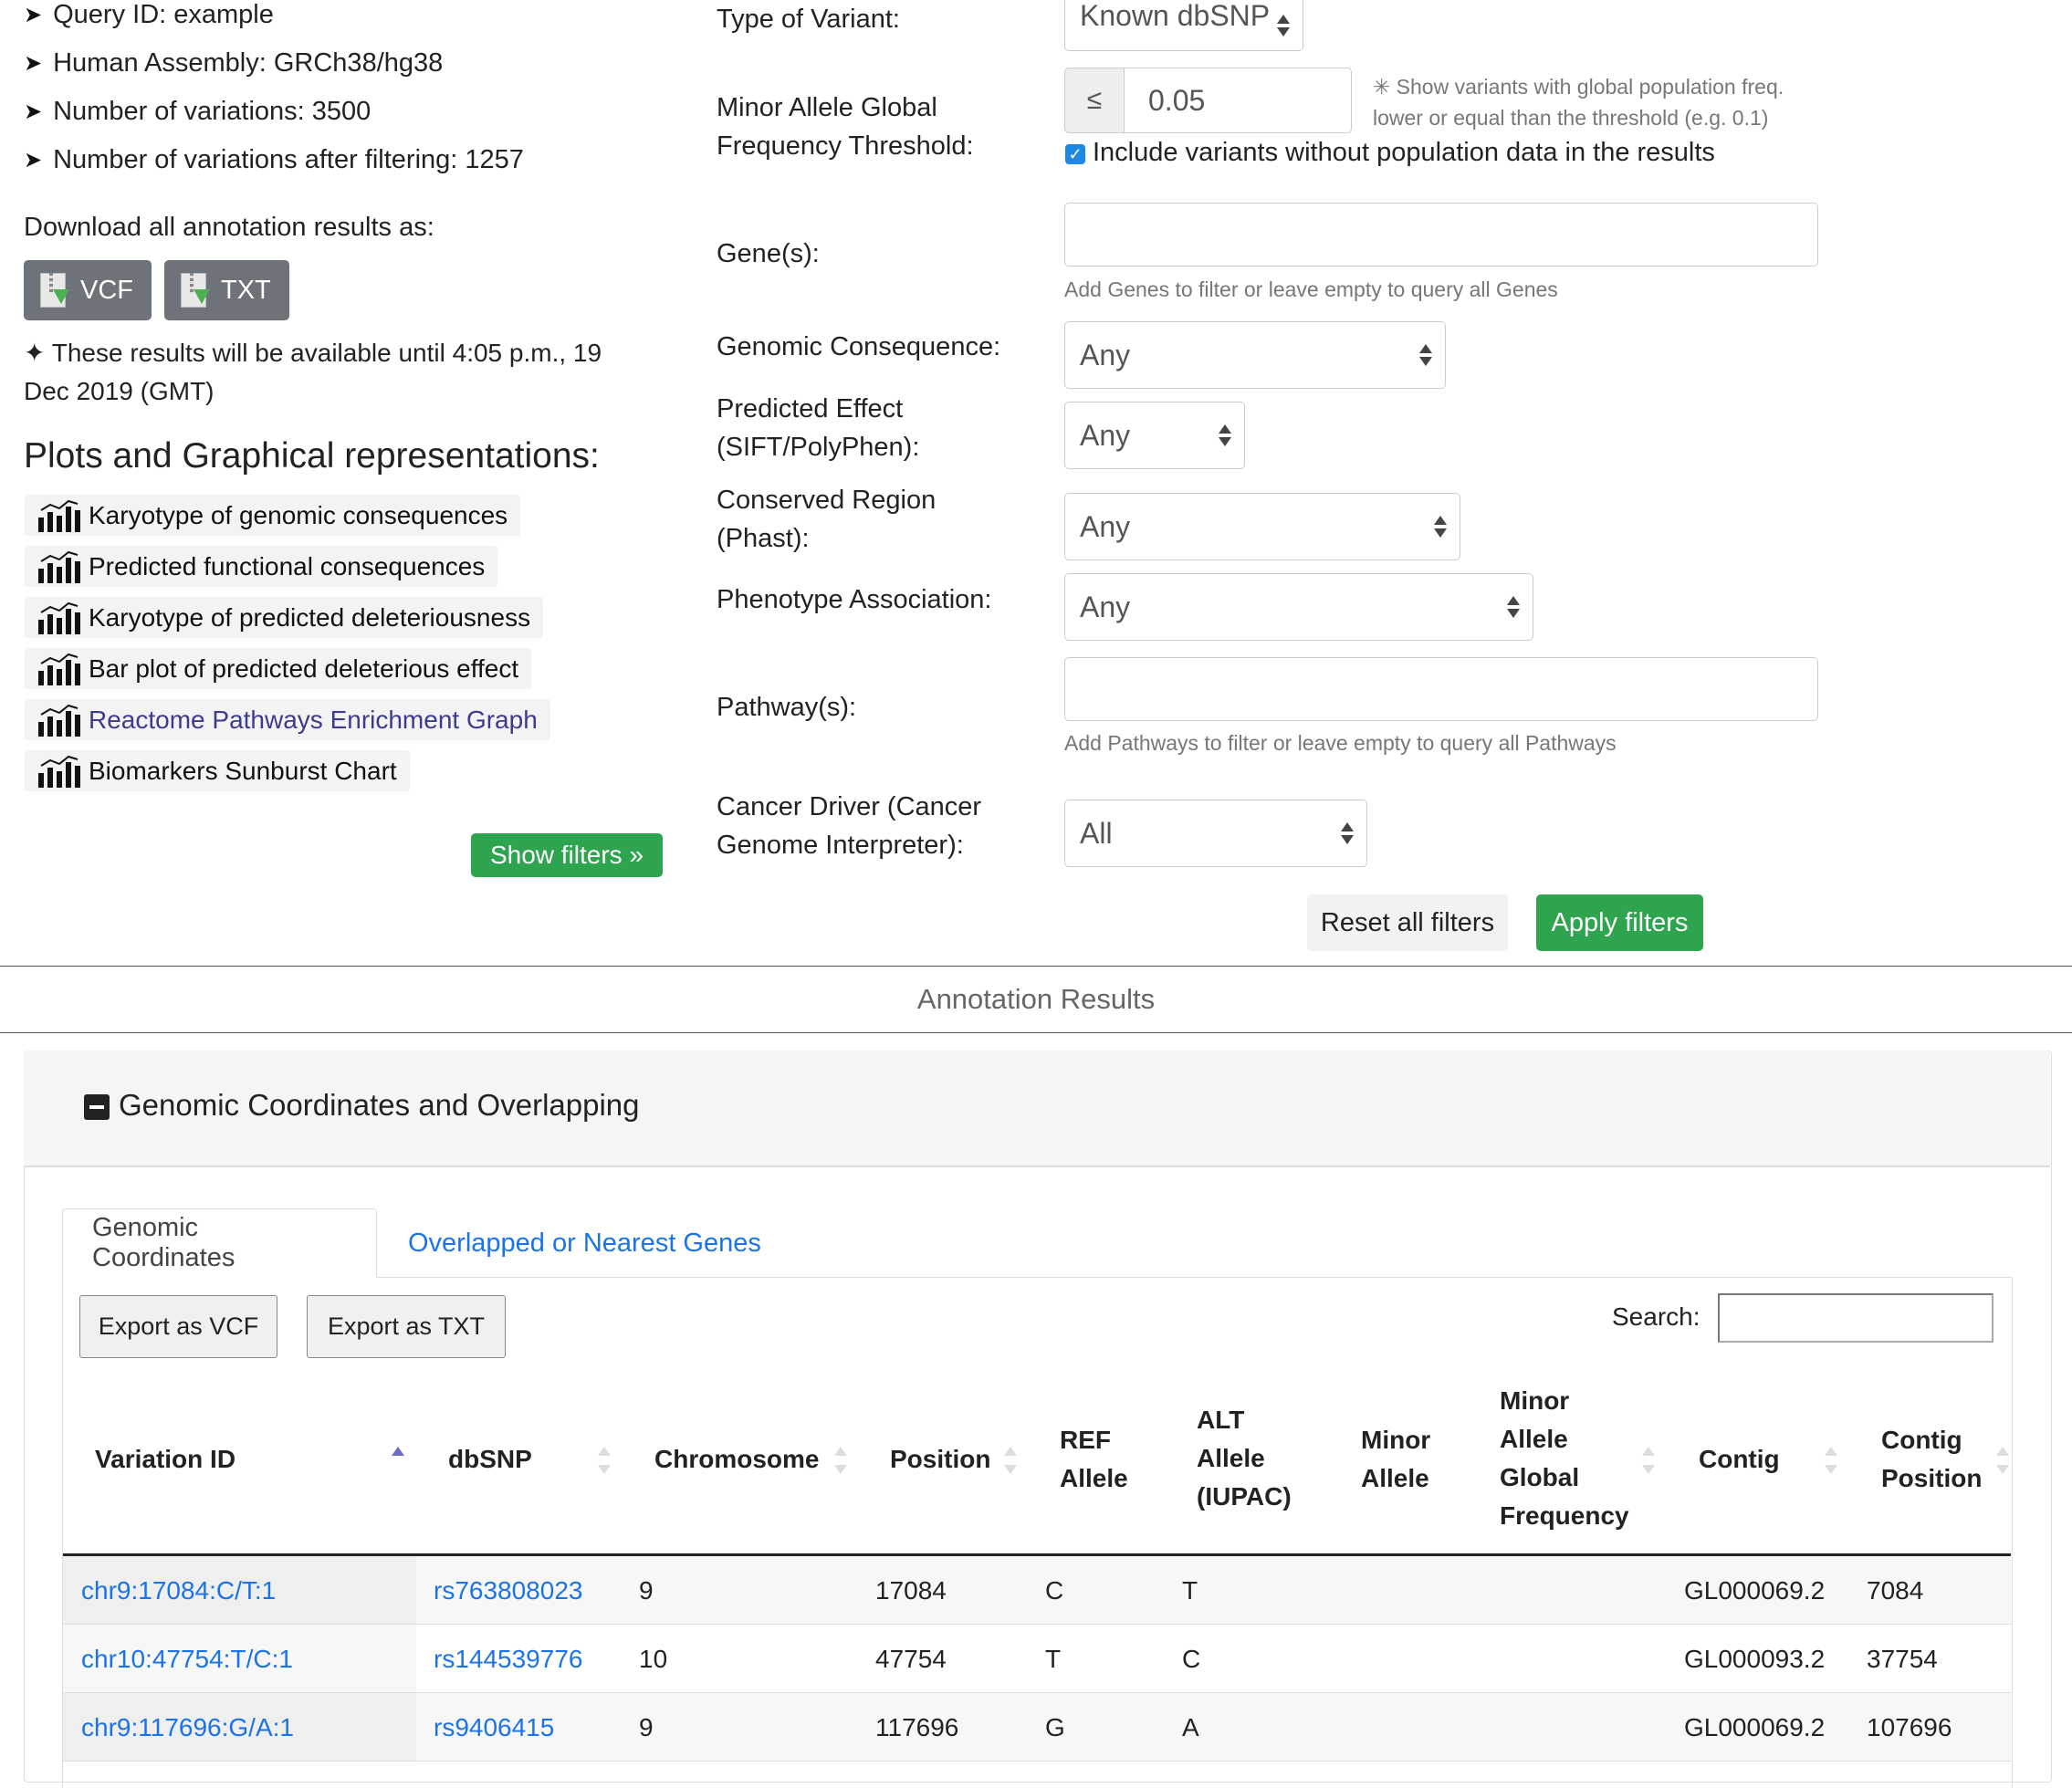 This screenshot has height=1788, width=2072. I want to click on show-filters-button: Show filters », so click(567, 855).